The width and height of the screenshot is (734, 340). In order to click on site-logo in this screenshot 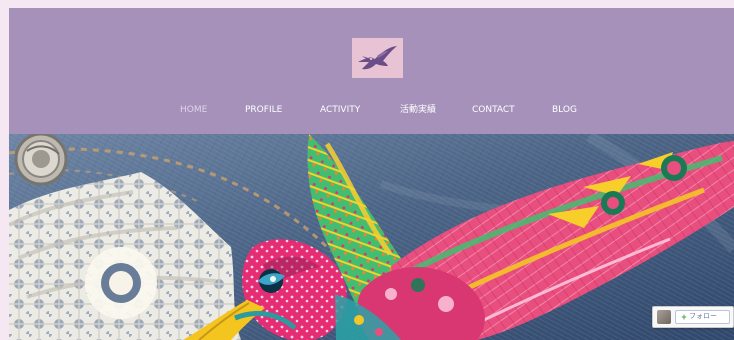, I will do `click(377, 58)`.